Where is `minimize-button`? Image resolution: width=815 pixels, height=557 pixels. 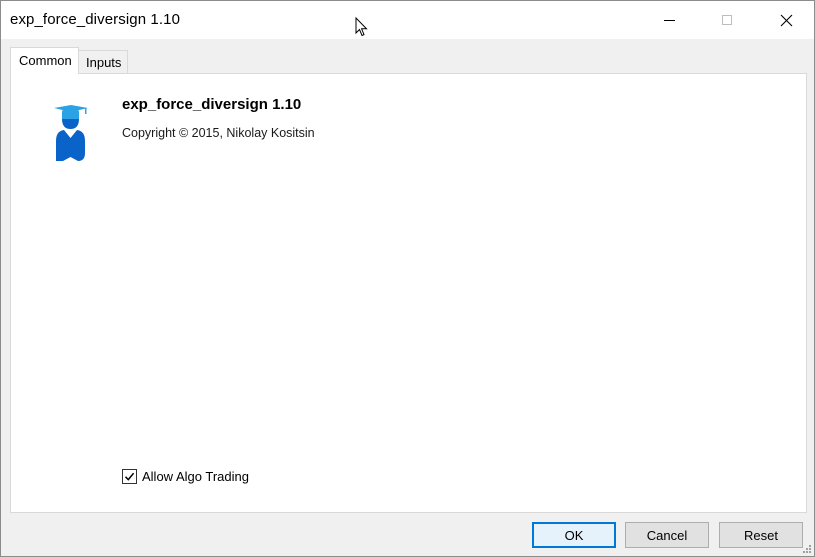 minimize-button is located at coordinates (669, 20).